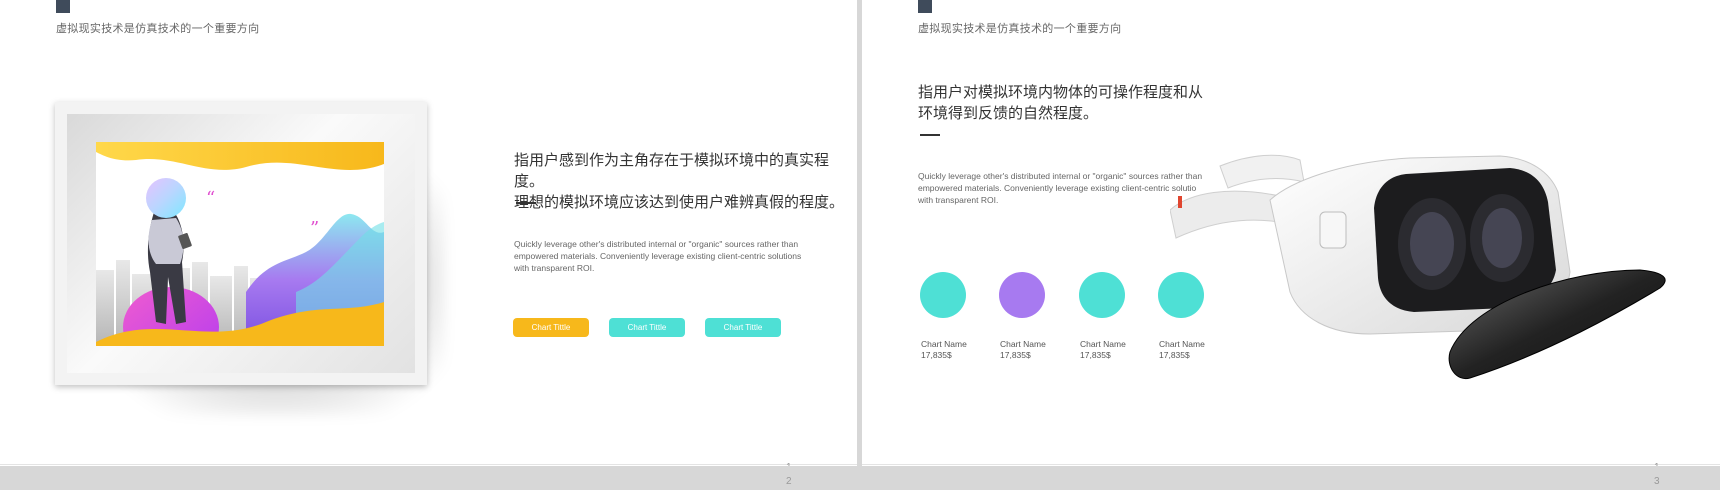 This screenshot has height=490, width=1720. Describe the element at coordinates (1061, 92) in the screenshot. I see `heading-line: 指用户对模拟环境内物体的可操作程度和从` at that location.